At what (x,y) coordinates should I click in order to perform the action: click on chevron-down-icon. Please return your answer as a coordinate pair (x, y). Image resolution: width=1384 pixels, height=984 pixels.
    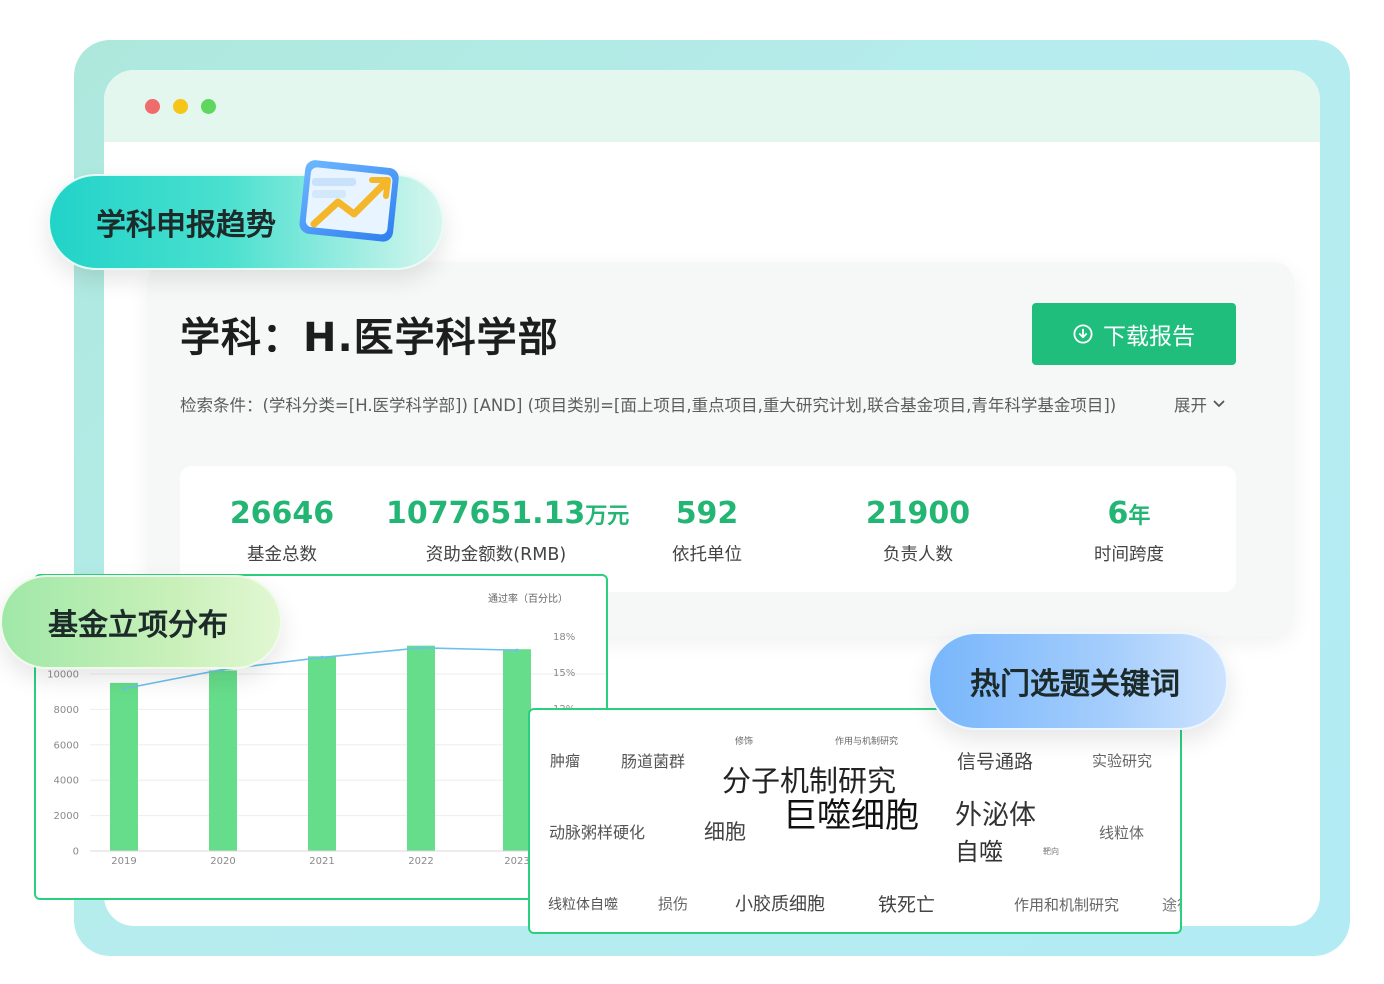
    Looking at the image, I should click on (1219, 403).